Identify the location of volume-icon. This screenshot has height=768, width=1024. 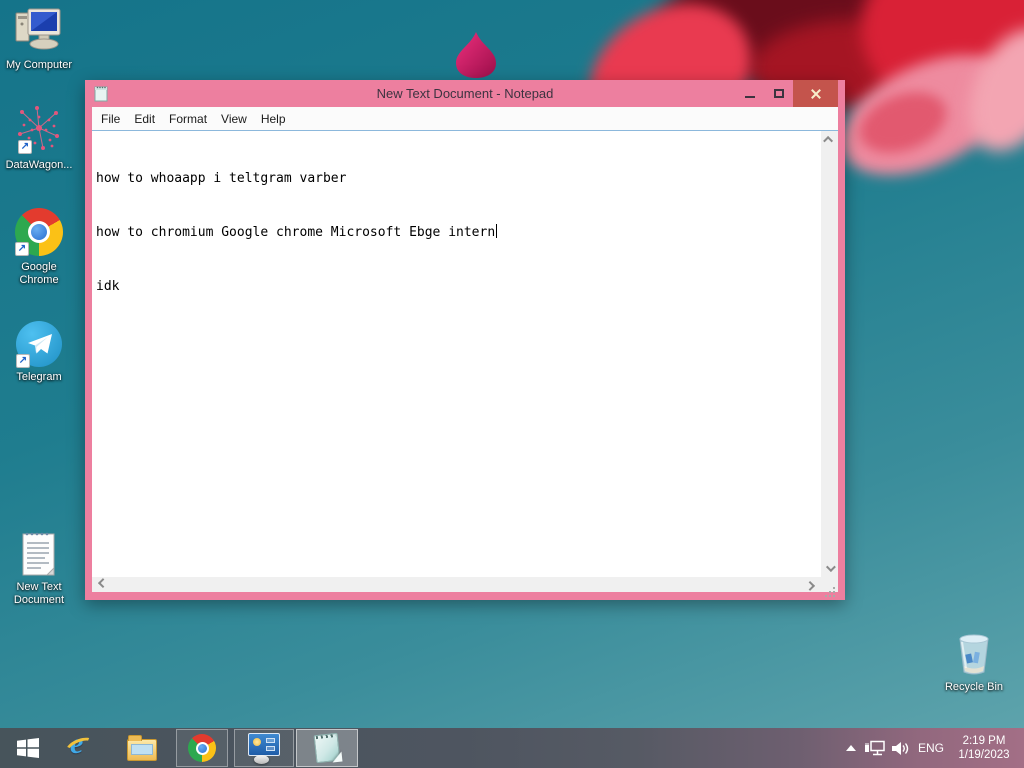
(900, 748).